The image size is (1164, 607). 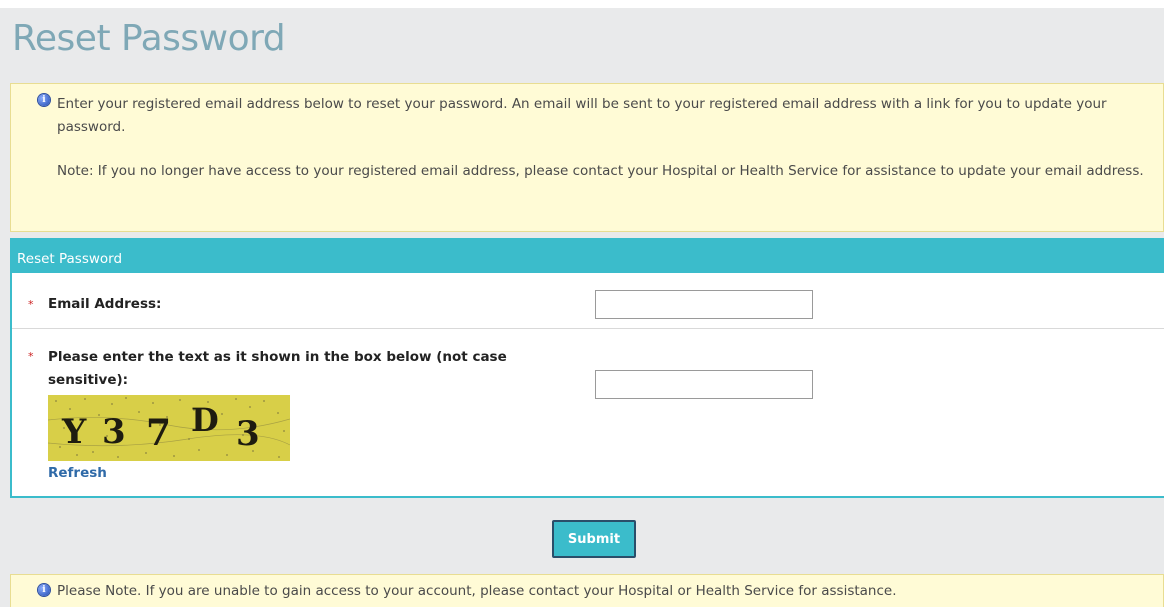 I want to click on refresh-captcha-link: Refresh, so click(x=77, y=473).